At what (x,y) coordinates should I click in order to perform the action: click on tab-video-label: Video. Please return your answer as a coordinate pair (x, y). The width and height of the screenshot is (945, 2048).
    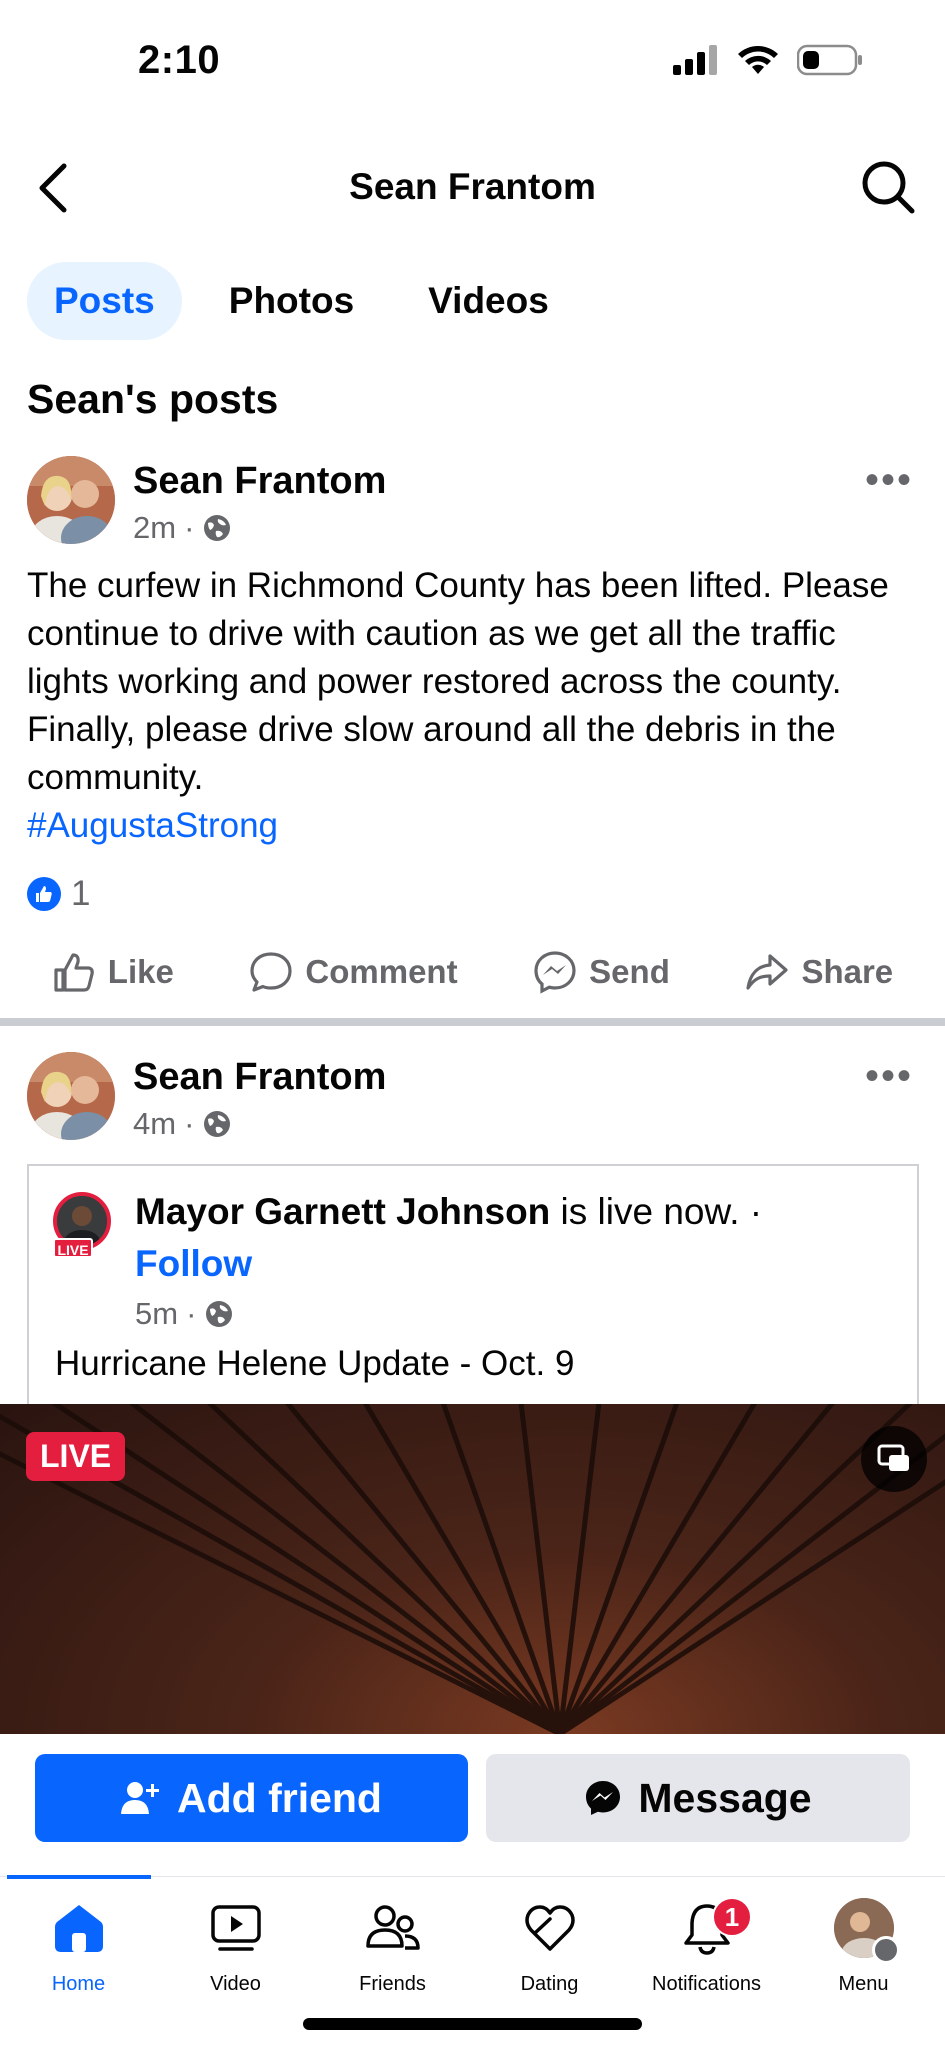
    Looking at the image, I should click on (235, 1984).